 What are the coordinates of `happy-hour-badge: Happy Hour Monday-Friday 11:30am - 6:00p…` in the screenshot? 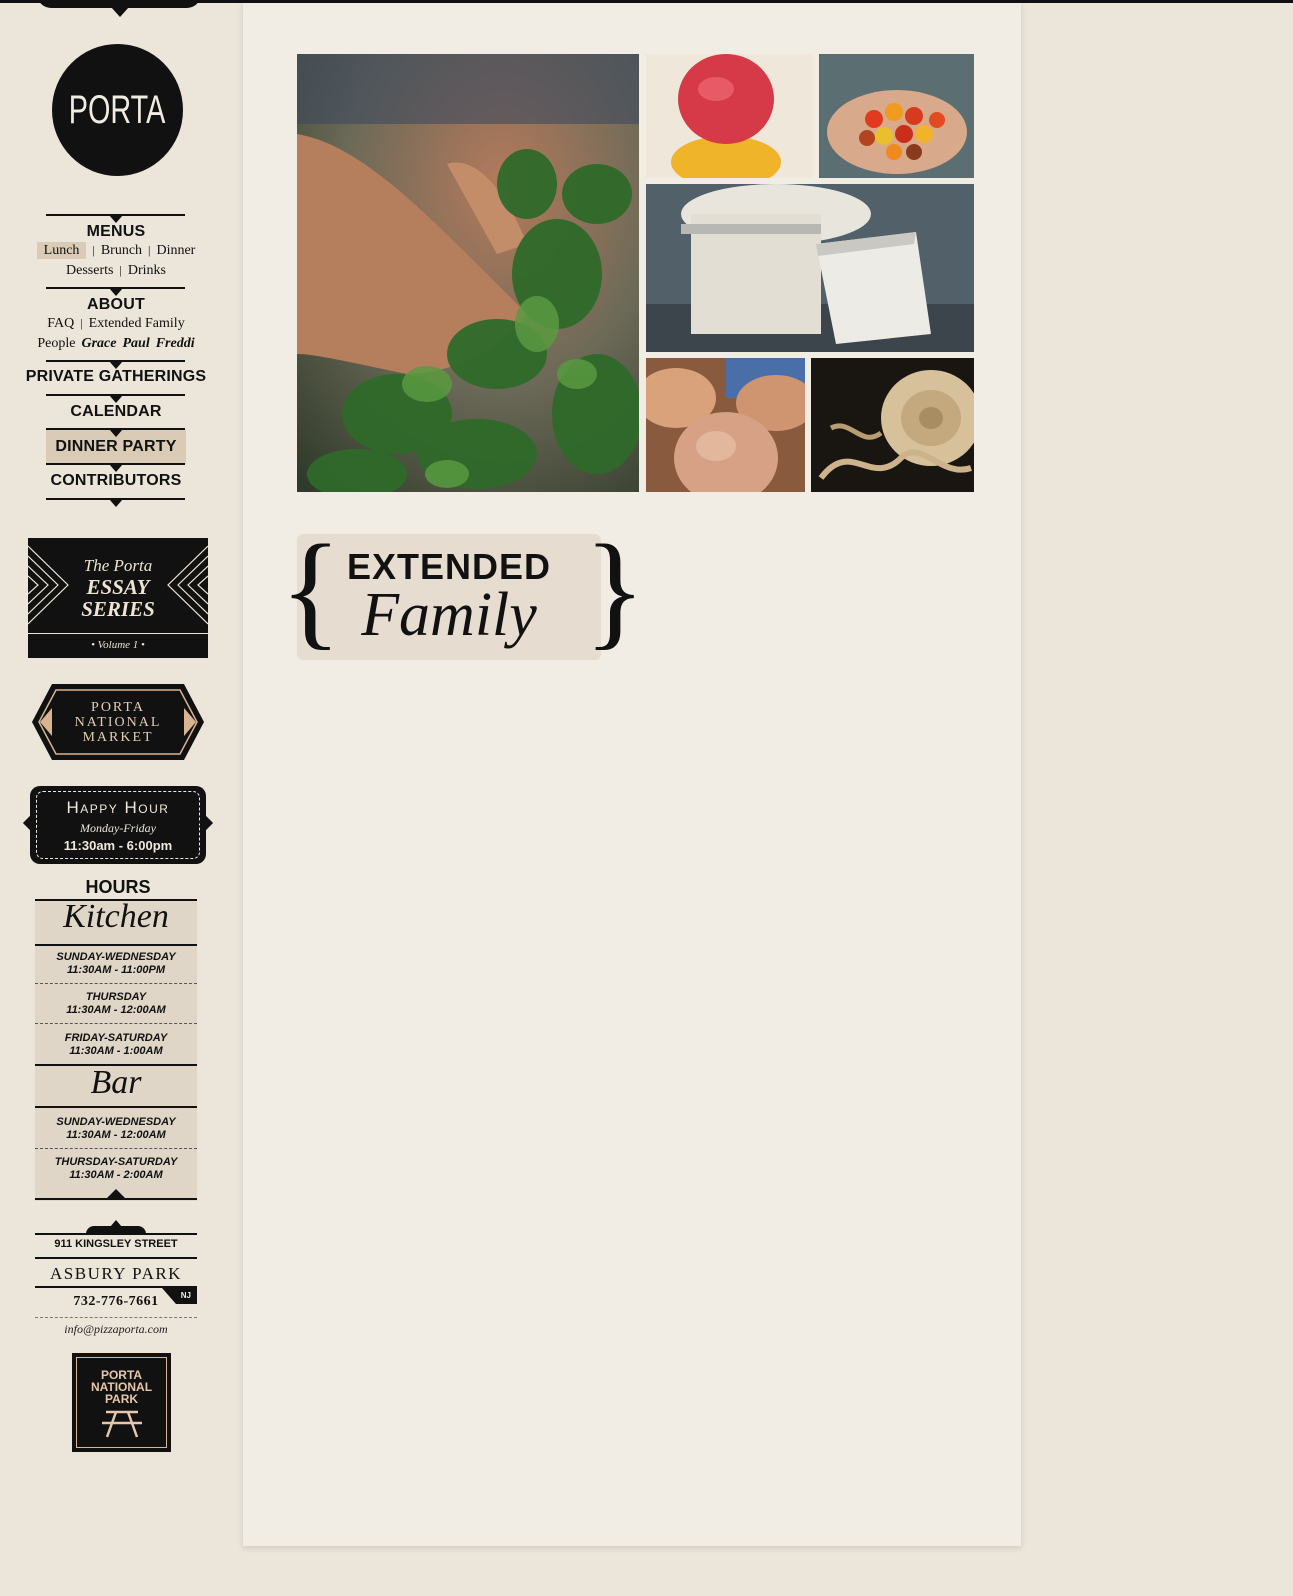 It's located at (118, 825).